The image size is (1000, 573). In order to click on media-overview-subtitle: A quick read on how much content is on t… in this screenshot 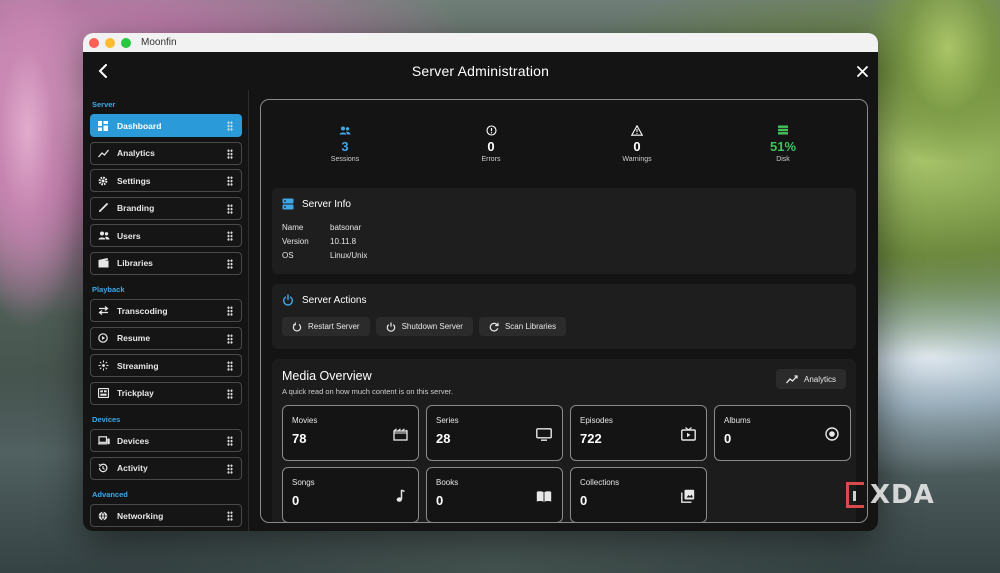, I will do `click(367, 391)`.